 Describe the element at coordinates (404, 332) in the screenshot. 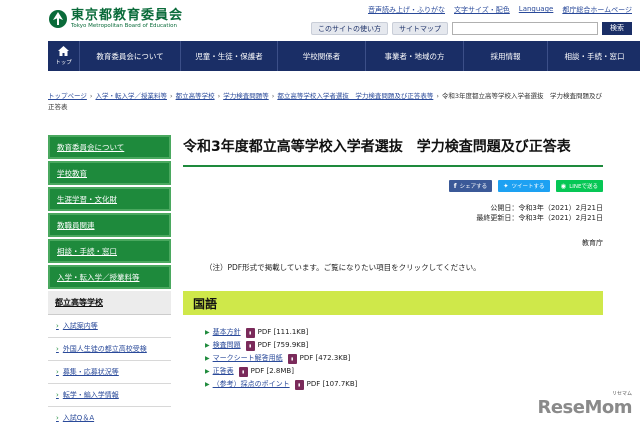

I see `list-item: ▶ 基本方針 ▮ PDF [111.1KB]` at that location.